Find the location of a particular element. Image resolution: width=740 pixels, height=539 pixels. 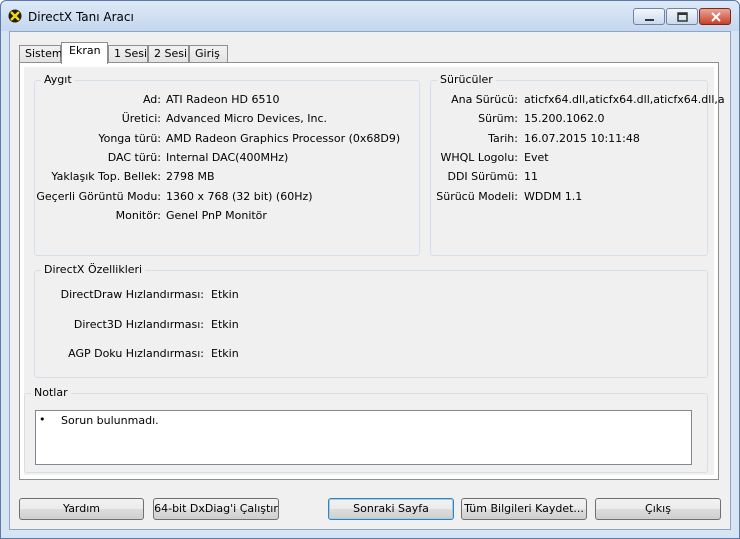

close-icon is located at coordinates (716, 17).